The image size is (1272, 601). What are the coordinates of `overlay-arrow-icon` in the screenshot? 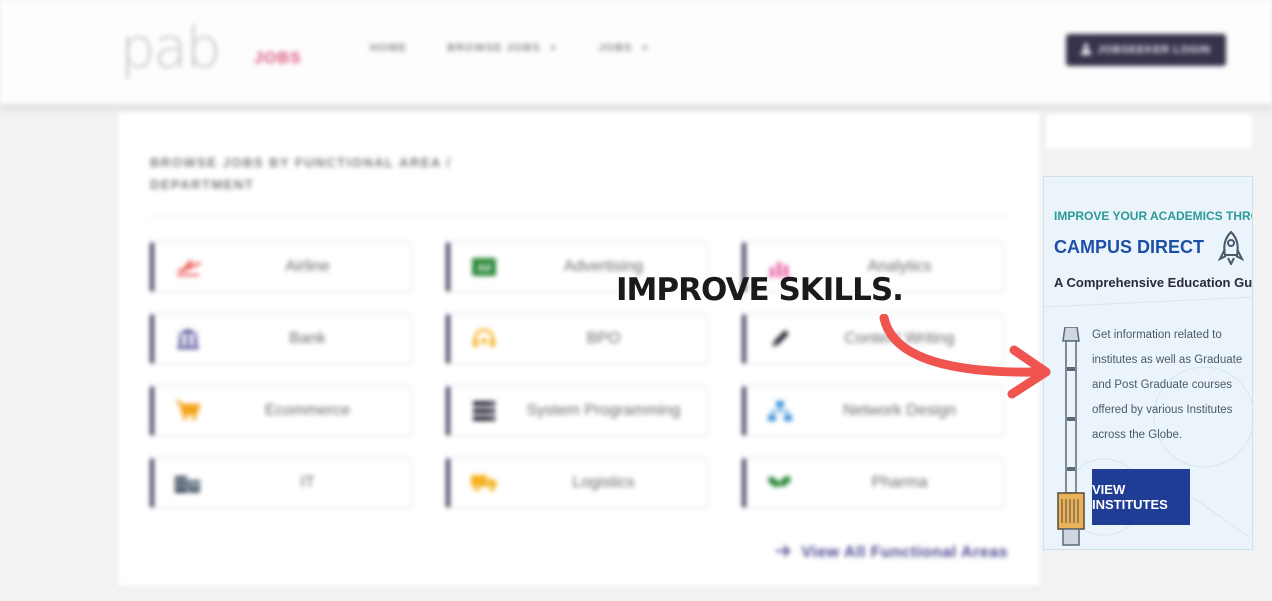 It's located at (965, 356).